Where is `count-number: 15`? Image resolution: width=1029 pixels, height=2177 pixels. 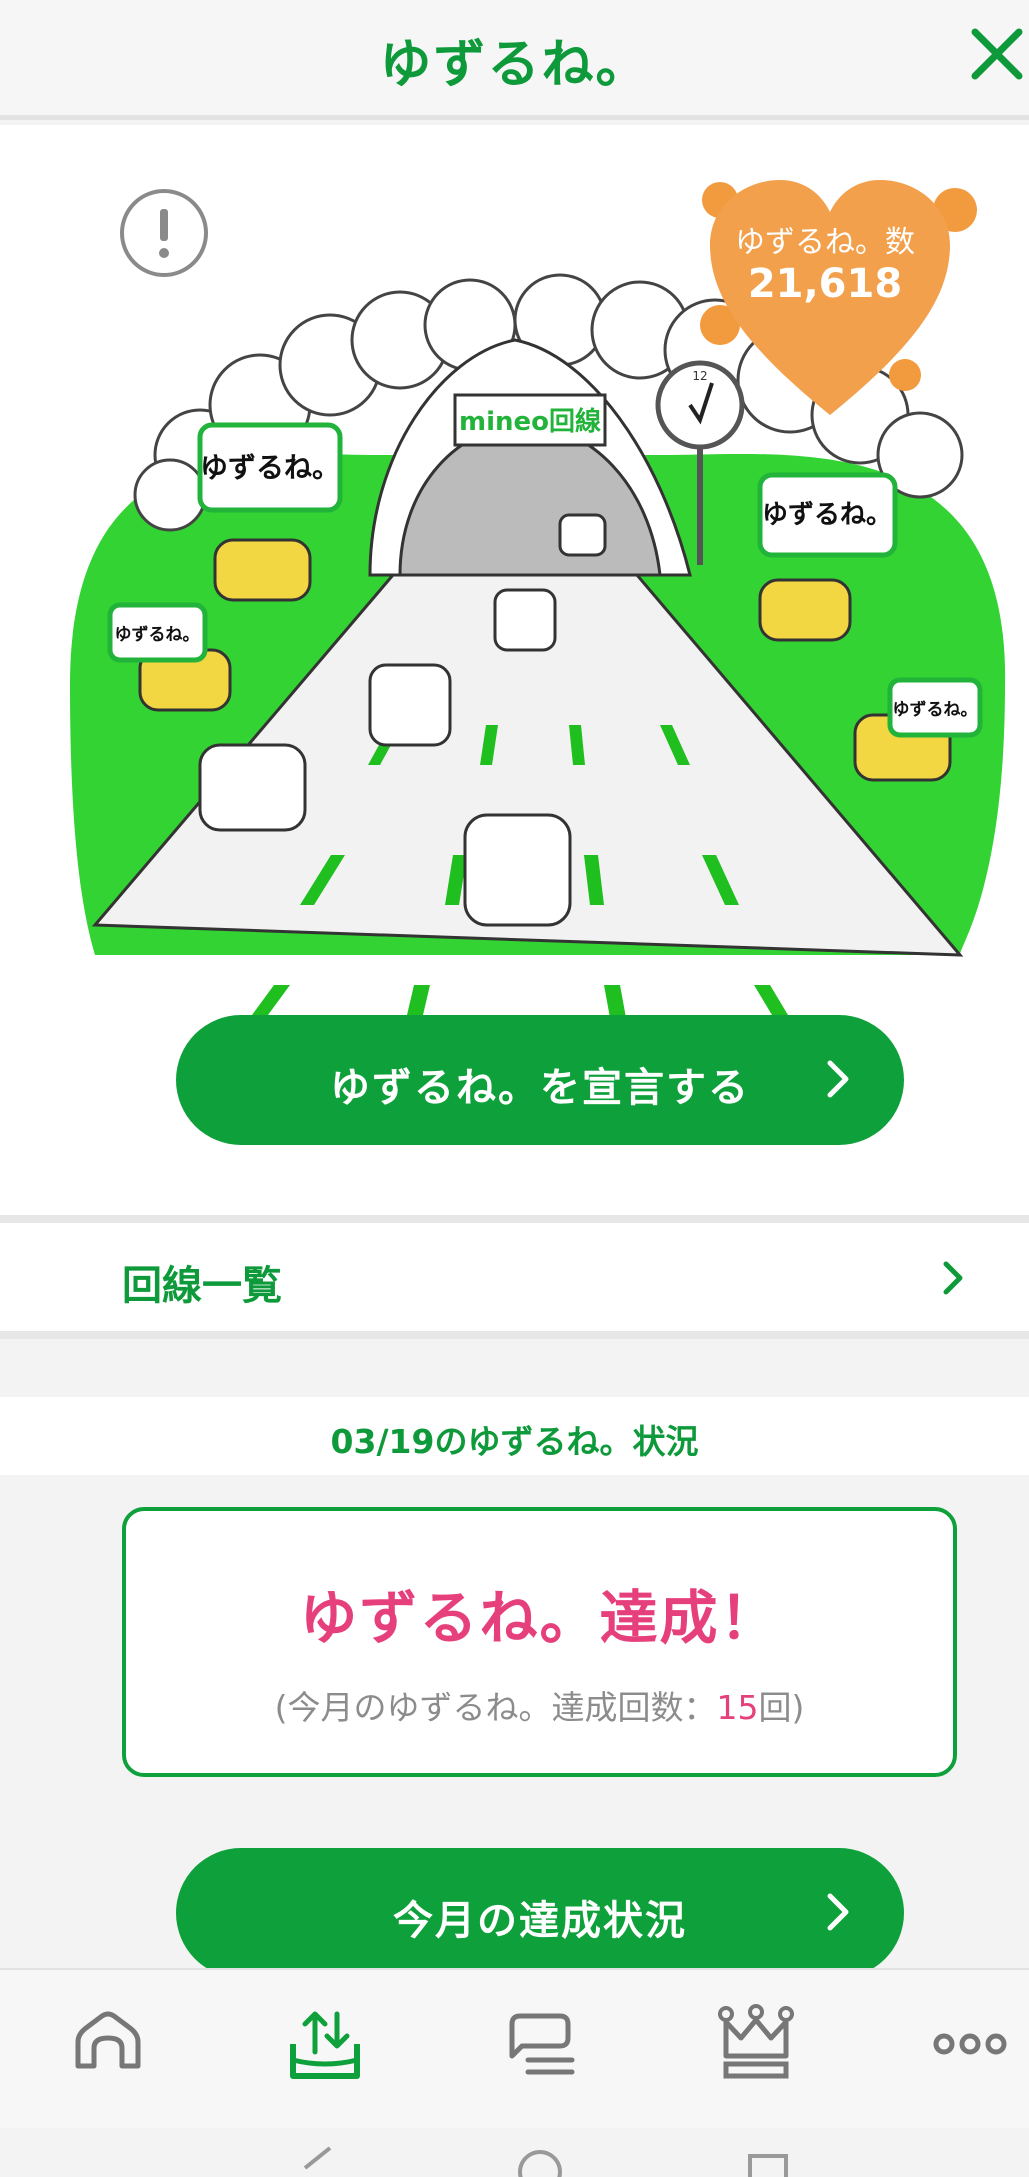
count-number: 15 is located at coordinates (737, 1707).